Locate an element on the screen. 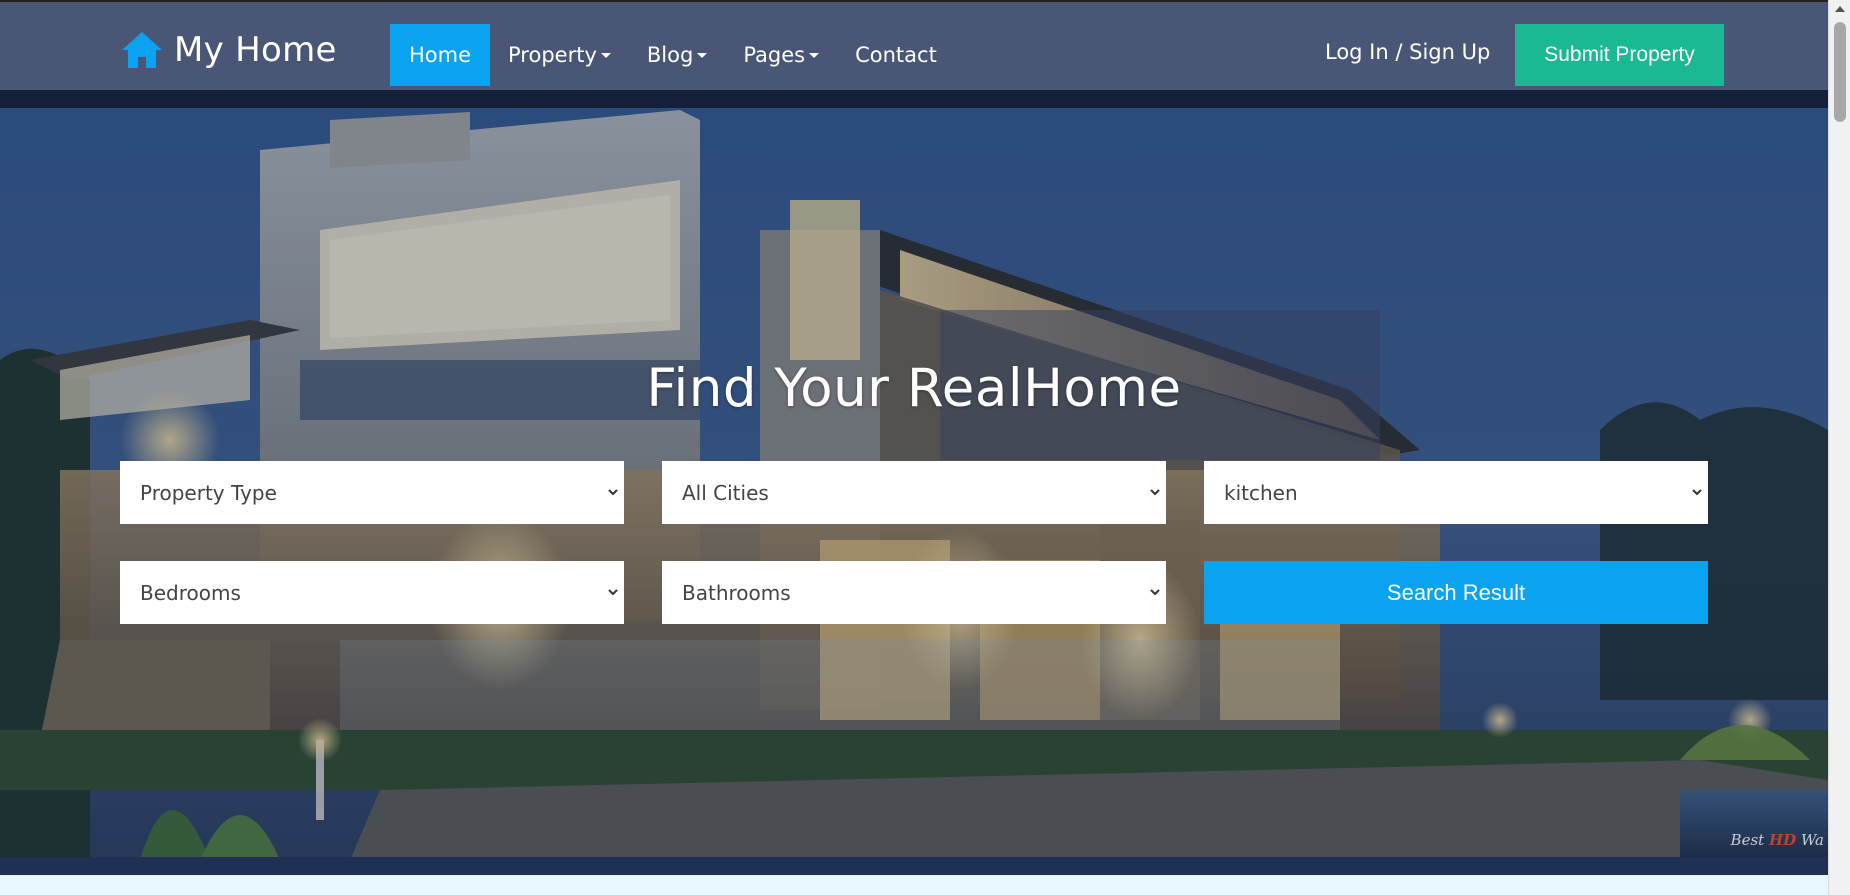 The image size is (1850, 895). hero-title: Find Your RealHome is located at coordinates (914, 388).